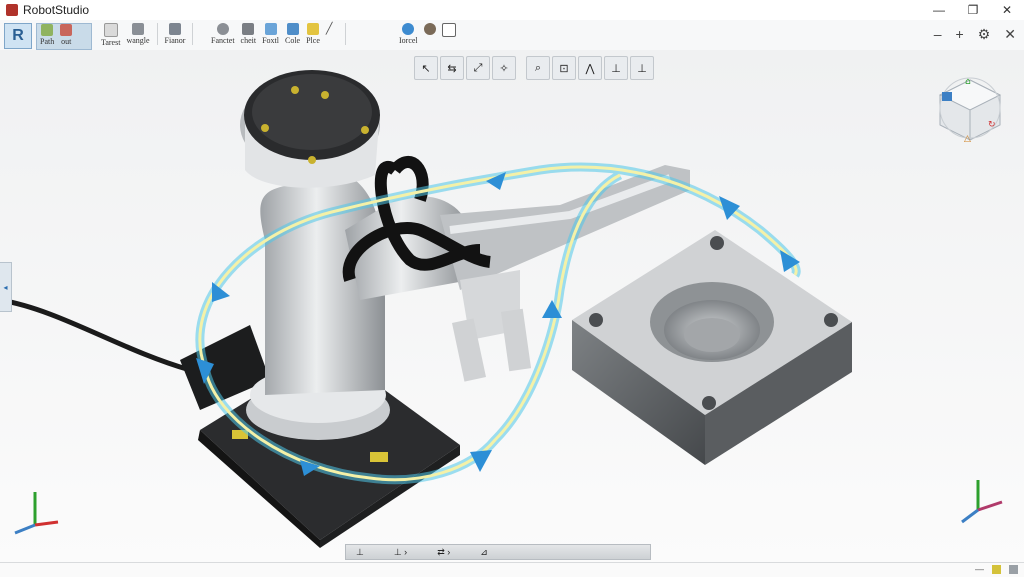 This screenshot has width=1024, height=577. What do you see at coordinates (360, 552) in the screenshot?
I see `timeline-item: ⊥` at bounding box center [360, 552].